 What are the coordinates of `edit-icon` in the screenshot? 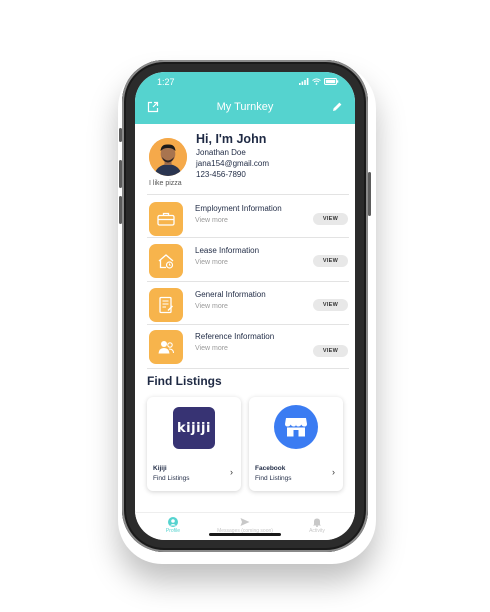 It's located at (337, 107).